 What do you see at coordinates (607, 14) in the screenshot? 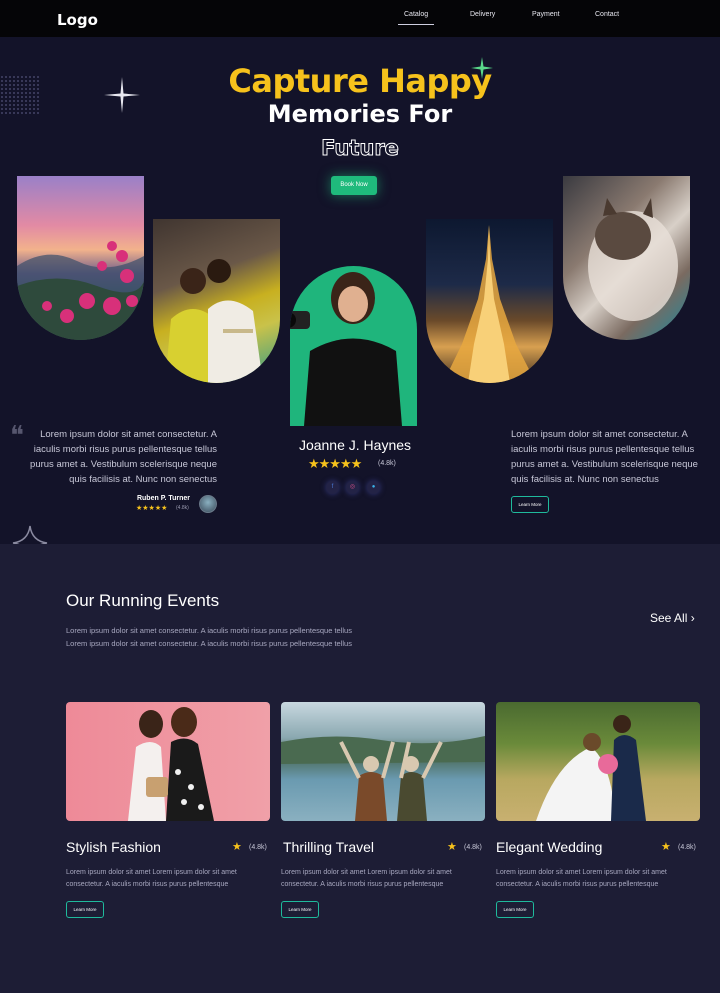
I see `nav-link-contact: Contact` at bounding box center [607, 14].